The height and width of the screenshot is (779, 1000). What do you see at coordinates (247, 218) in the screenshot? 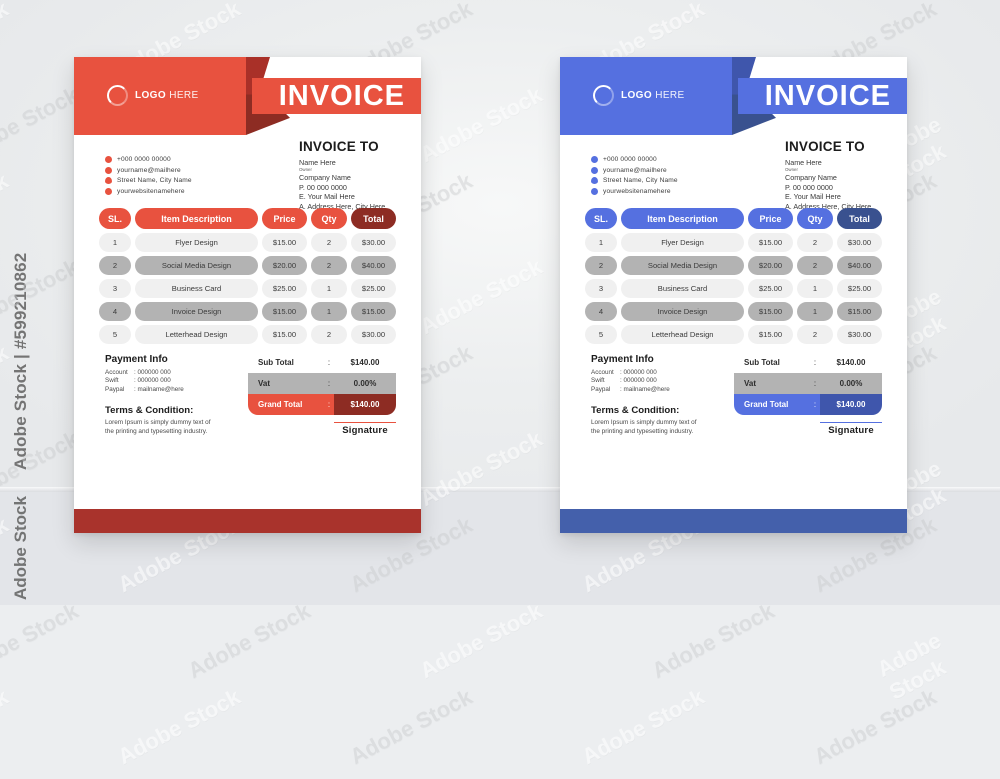
I see `table-header-row: SL. Item Description Price Qty Total` at bounding box center [247, 218].